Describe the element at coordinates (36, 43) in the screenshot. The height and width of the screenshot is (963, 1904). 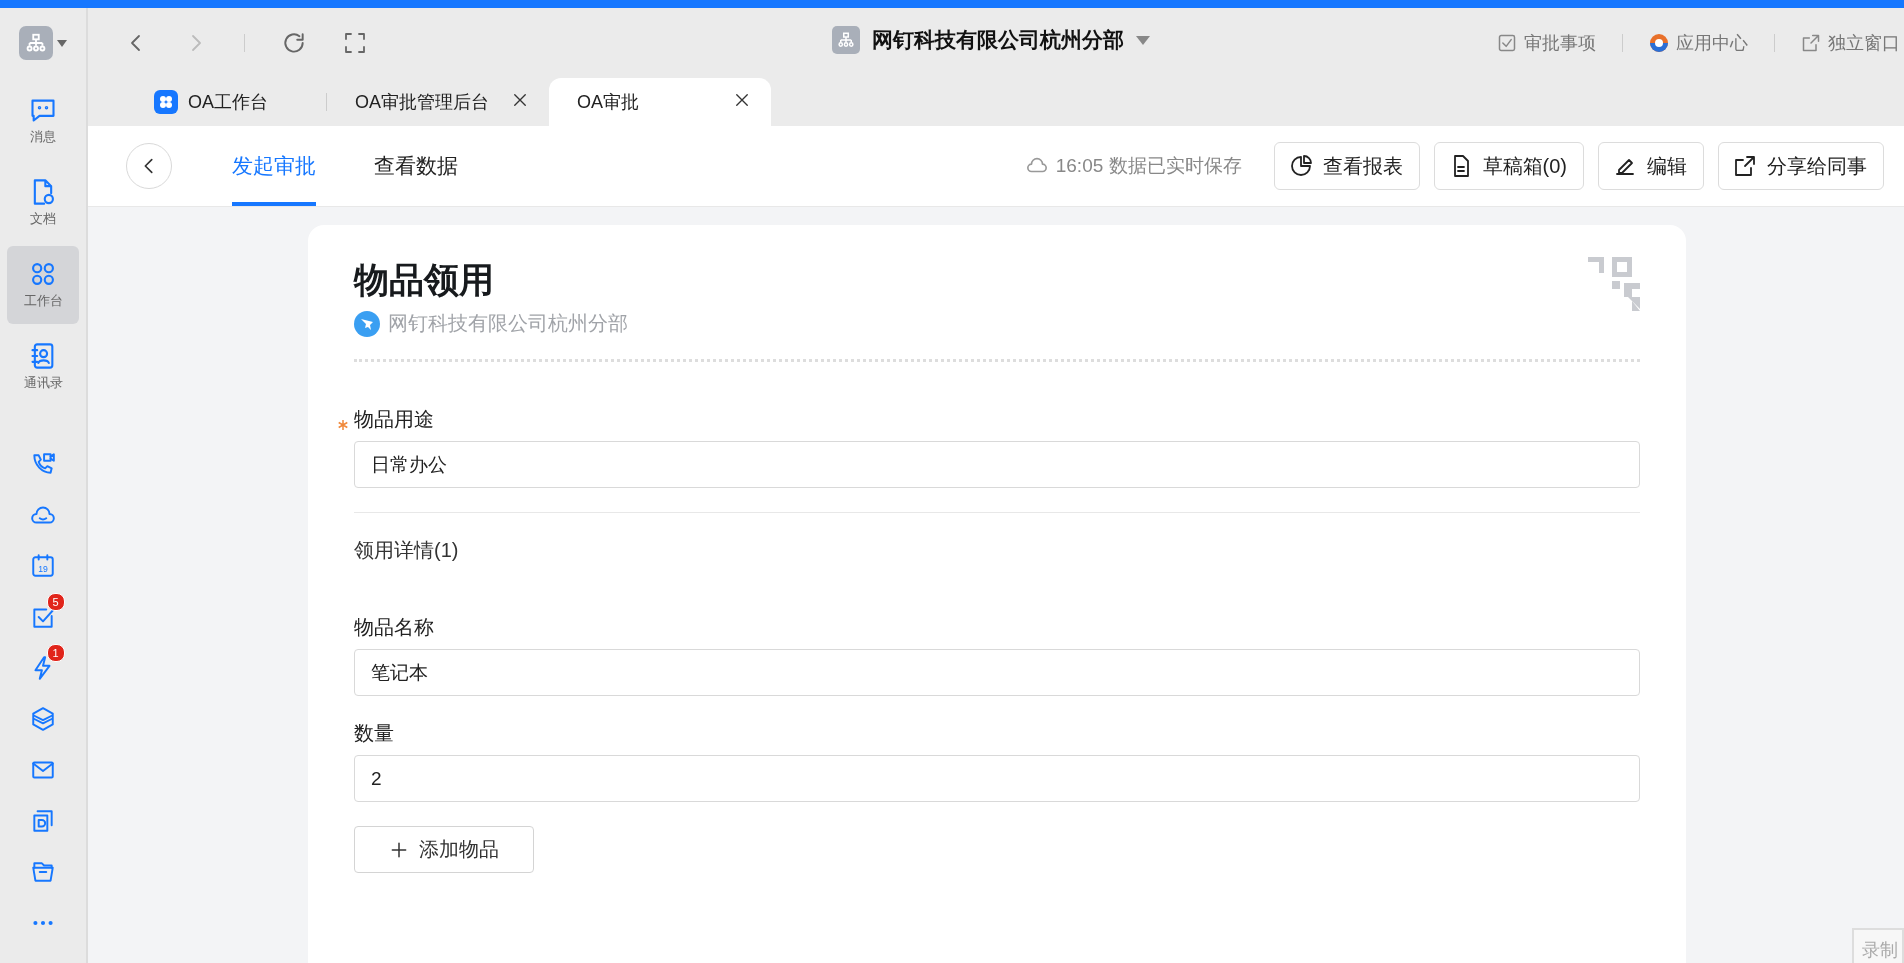
I see `org-logo-icon` at that location.